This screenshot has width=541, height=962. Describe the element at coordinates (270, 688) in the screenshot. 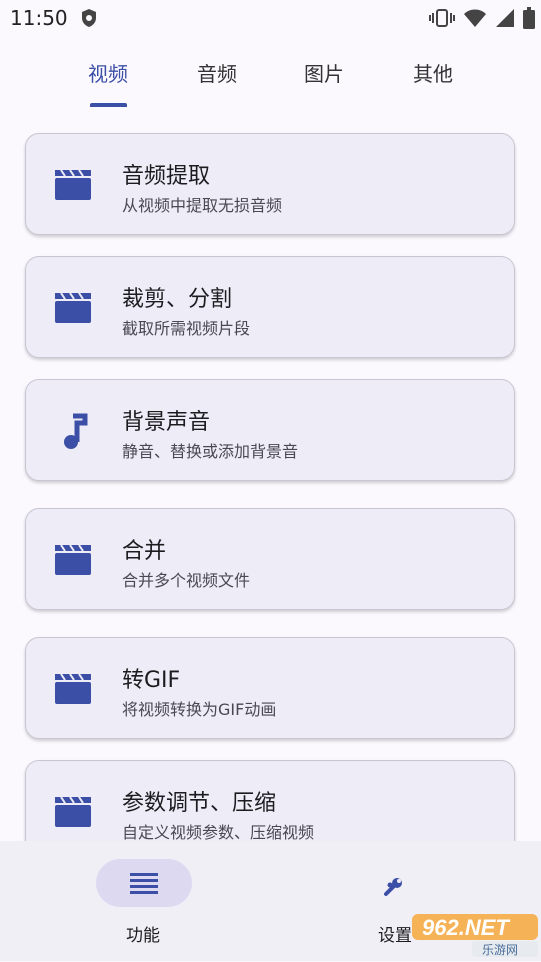

I see `card-to-gif: 转GIF 将视频转换为GIF动画` at that location.